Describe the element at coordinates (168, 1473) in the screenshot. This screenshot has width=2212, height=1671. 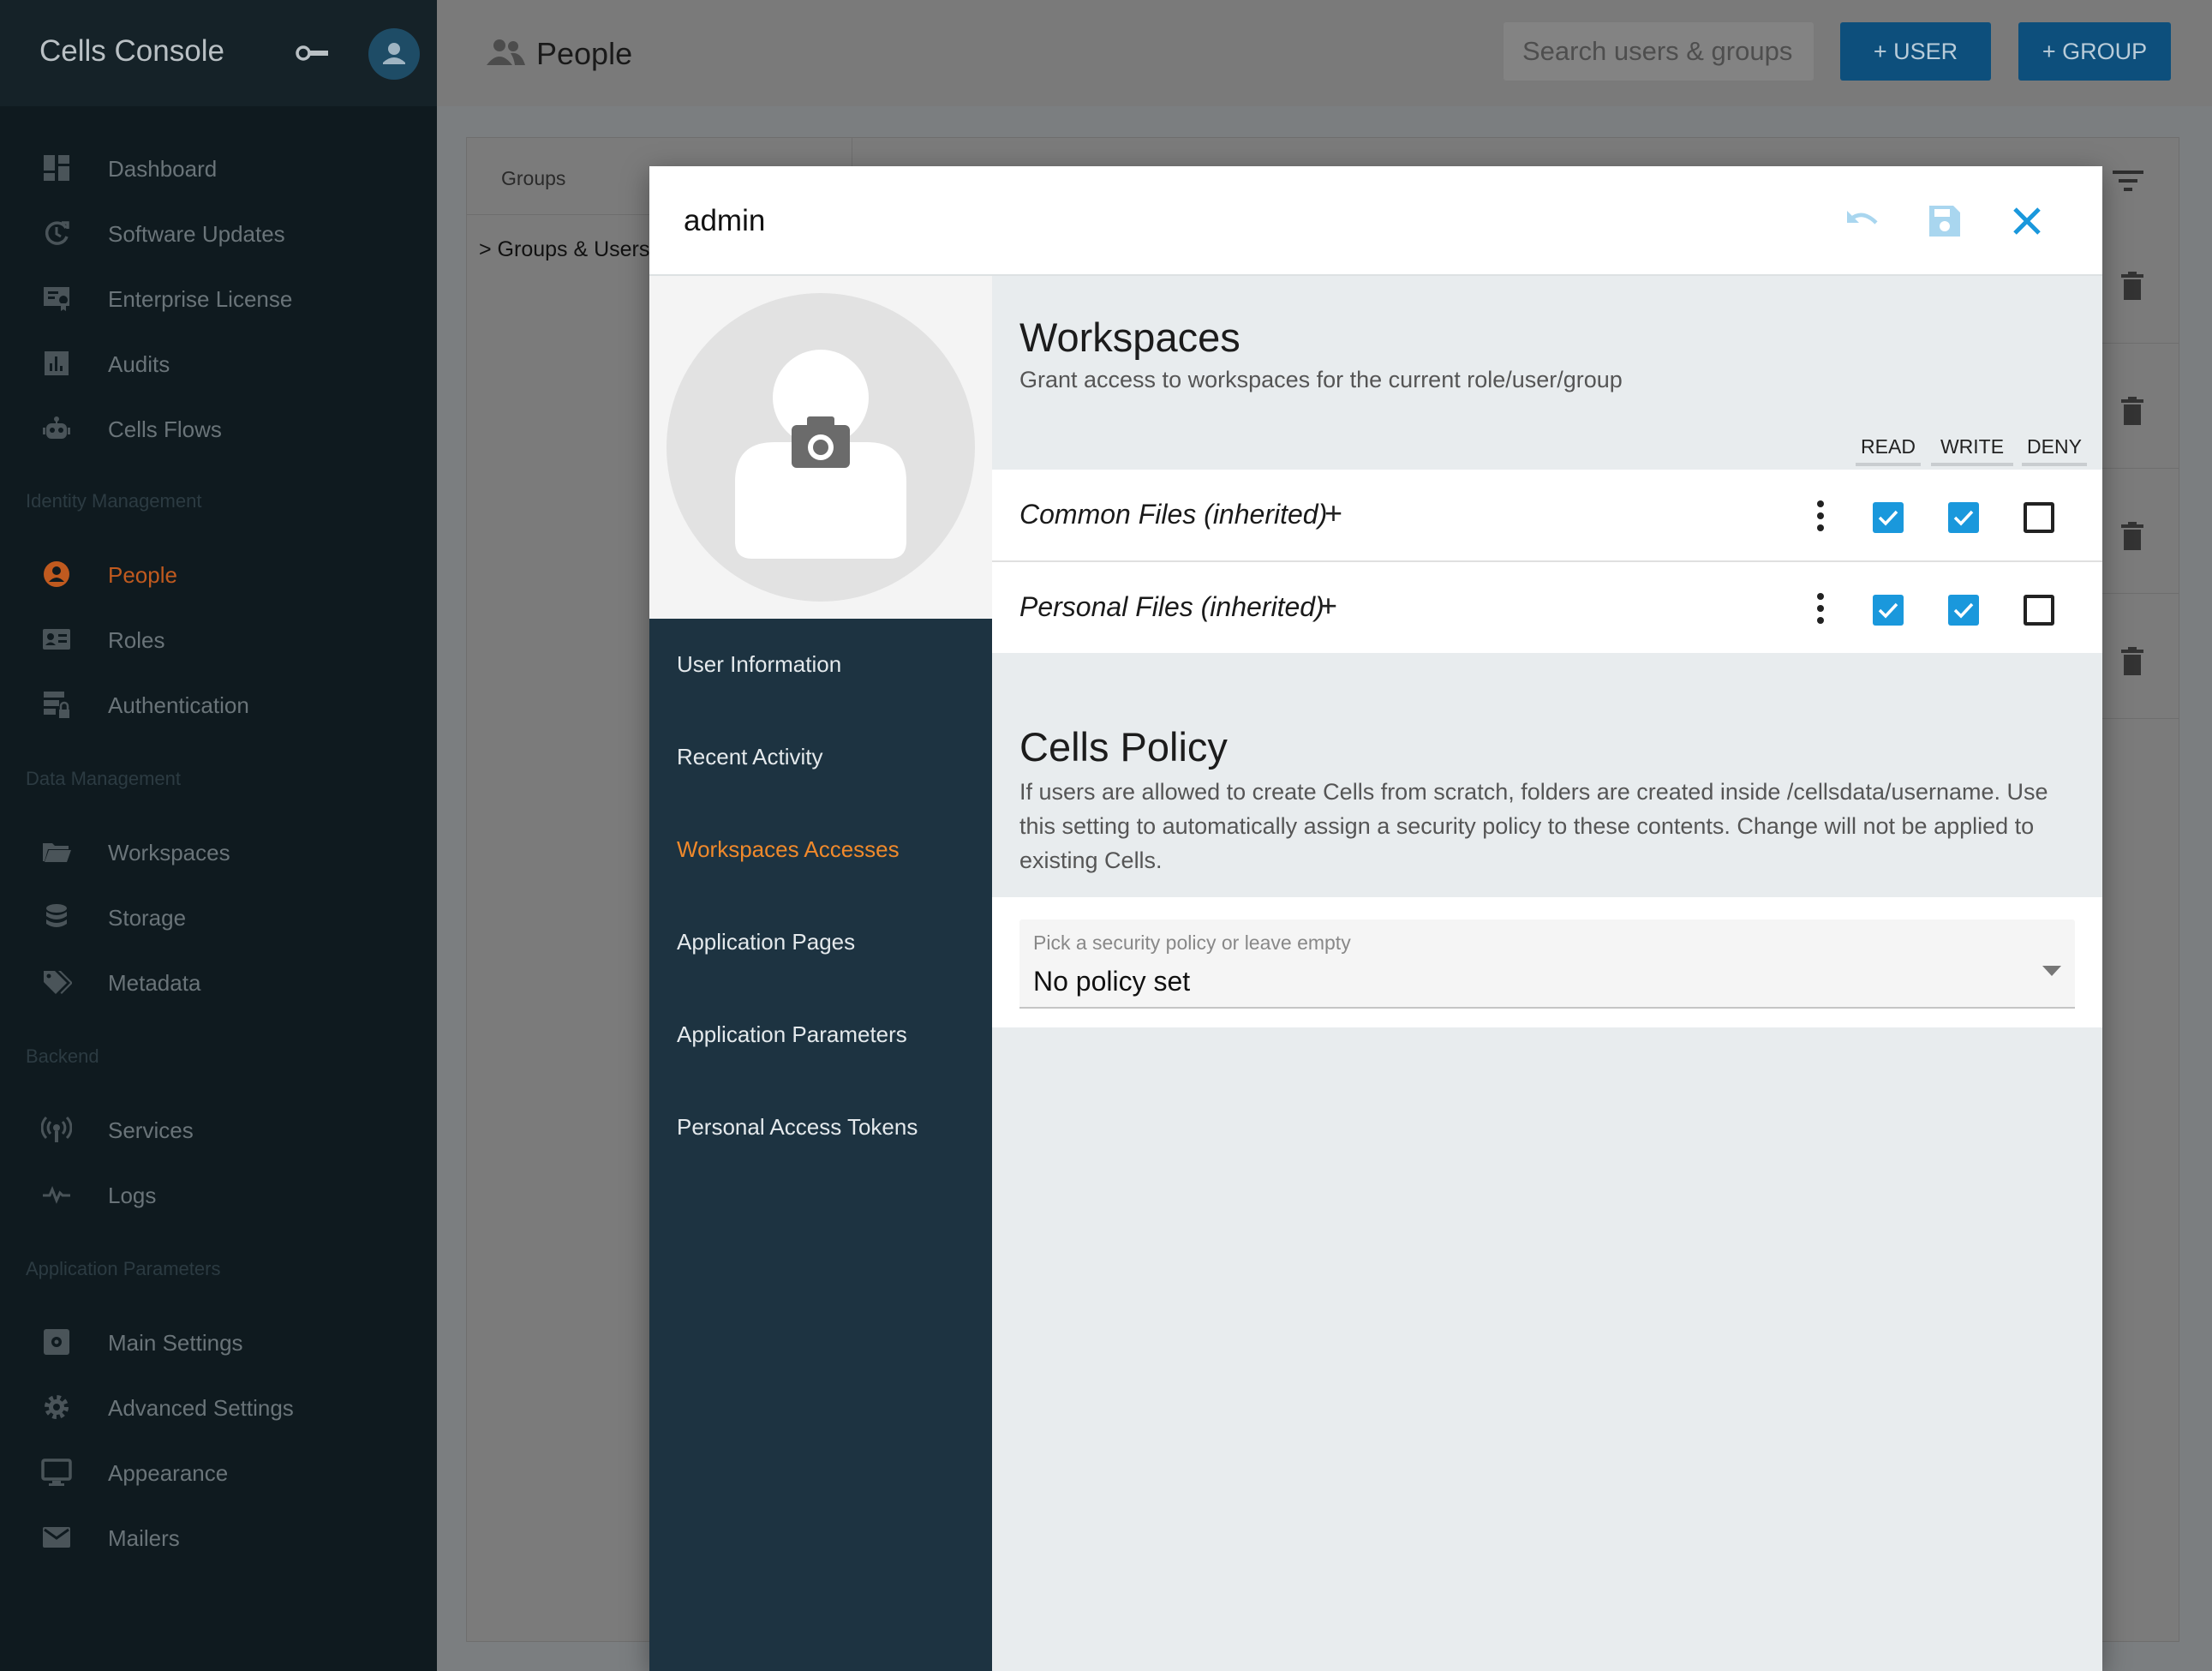
I see `sidebar-item-label: Appearance` at that location.